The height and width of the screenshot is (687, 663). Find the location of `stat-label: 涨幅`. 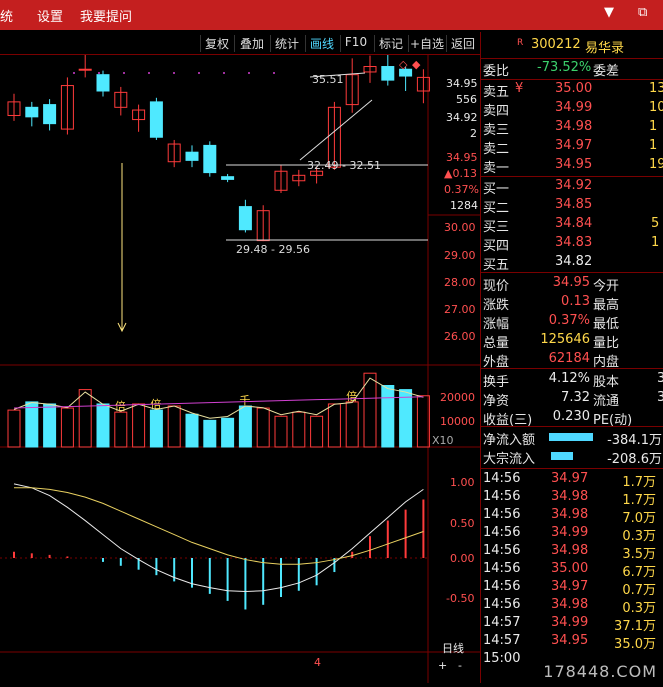

stat-label: 涨幅 is located at coordinates (496, 324).